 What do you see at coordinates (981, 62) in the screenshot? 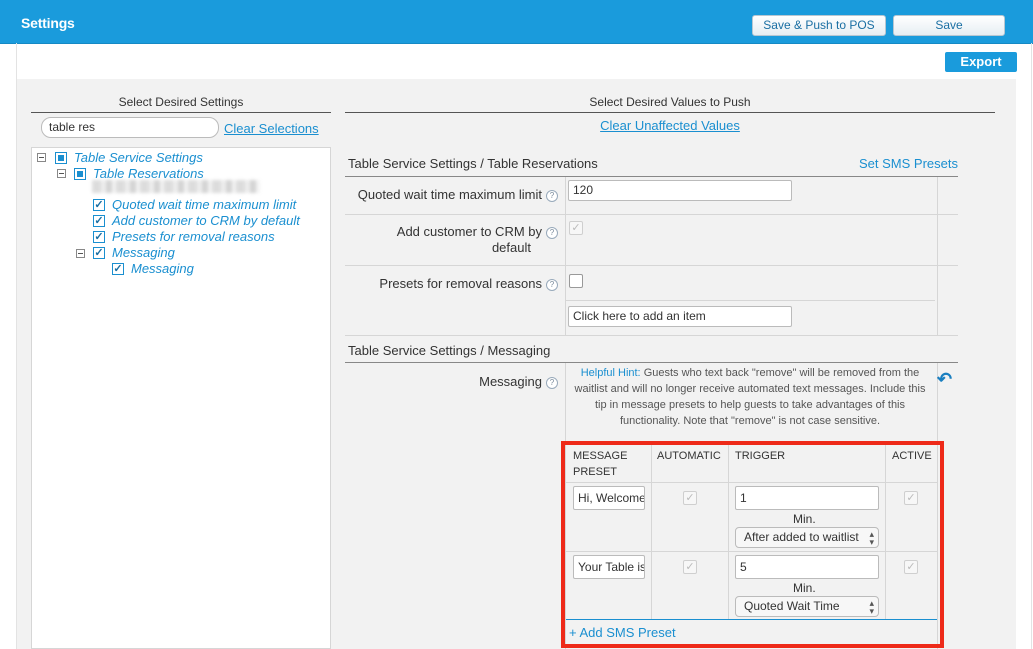
I see `export-button: Export` at bounding box center [981, 62].